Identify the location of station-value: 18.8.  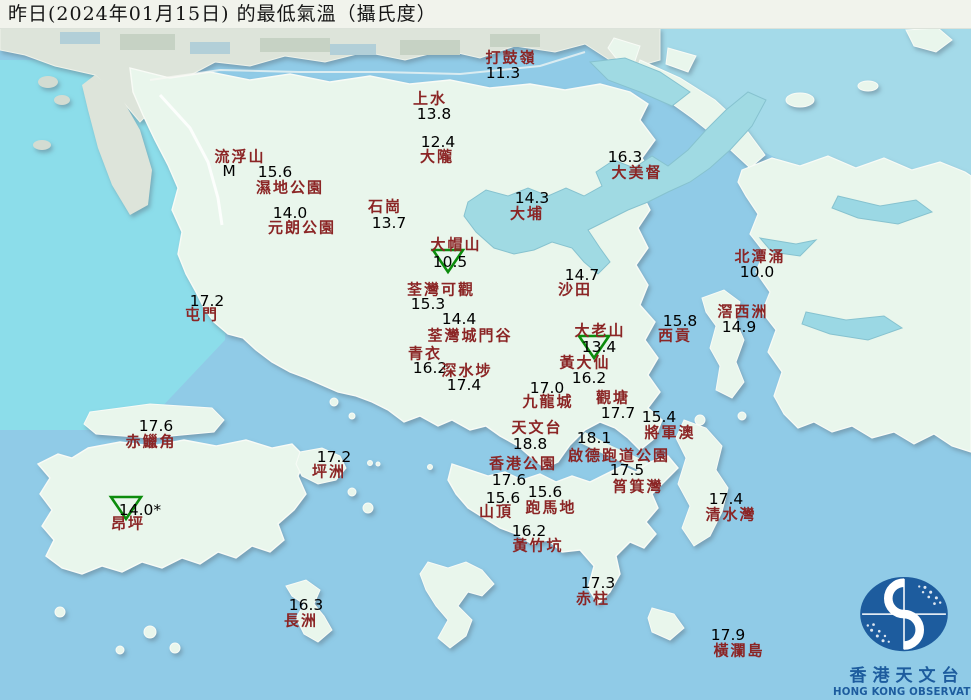
(530, 444).